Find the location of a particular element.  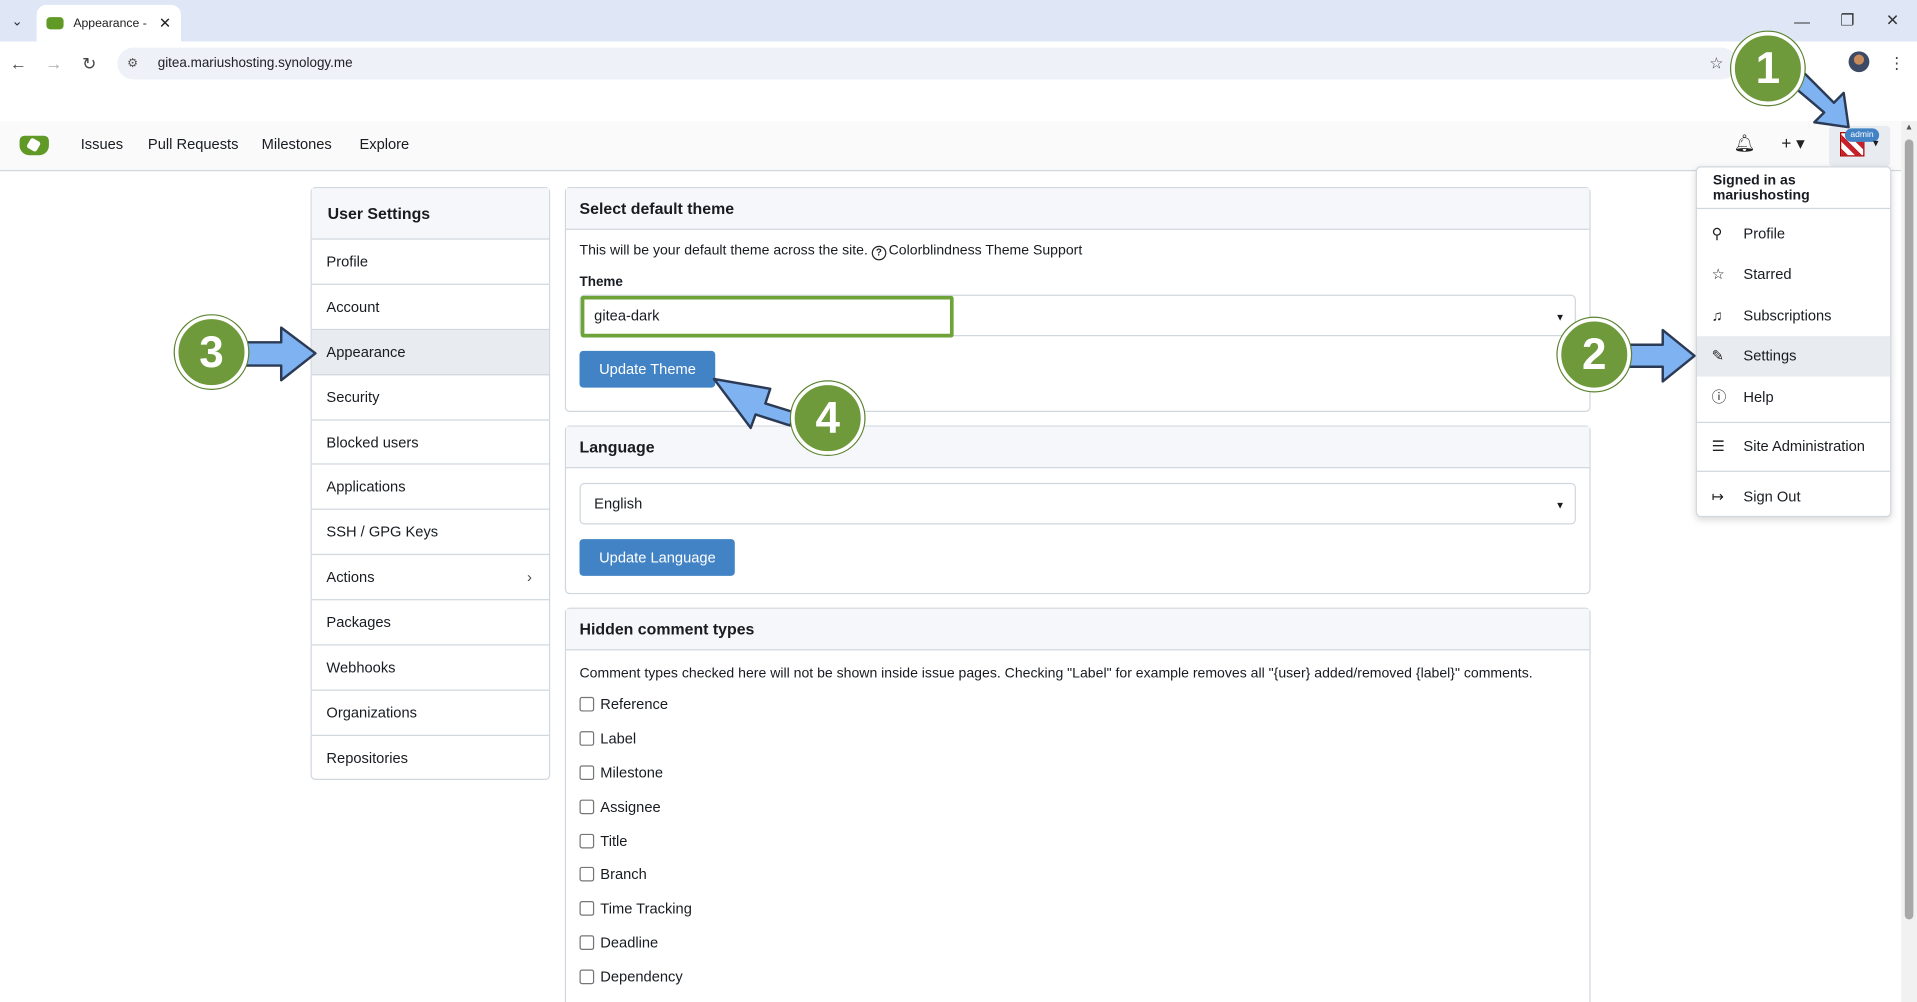

callout-4: 4 is located at coordinates (828, 418).